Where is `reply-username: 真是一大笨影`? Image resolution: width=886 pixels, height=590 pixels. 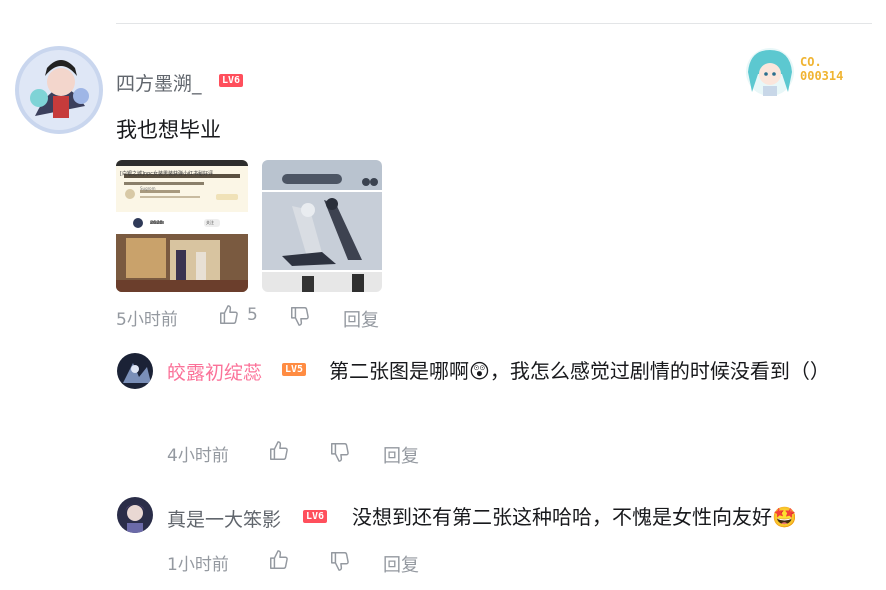
reply-username: 真是一大笨影 is located at coordinates (224, 518).